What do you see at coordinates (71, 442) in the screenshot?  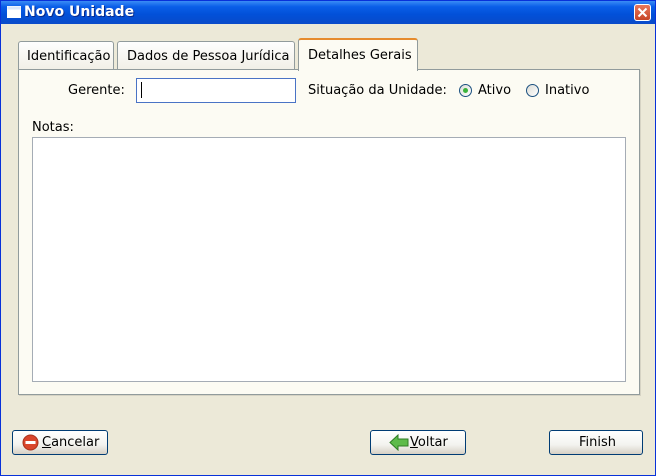 I see `cancel-label: Cancelar` at bounding box center [71, 442].